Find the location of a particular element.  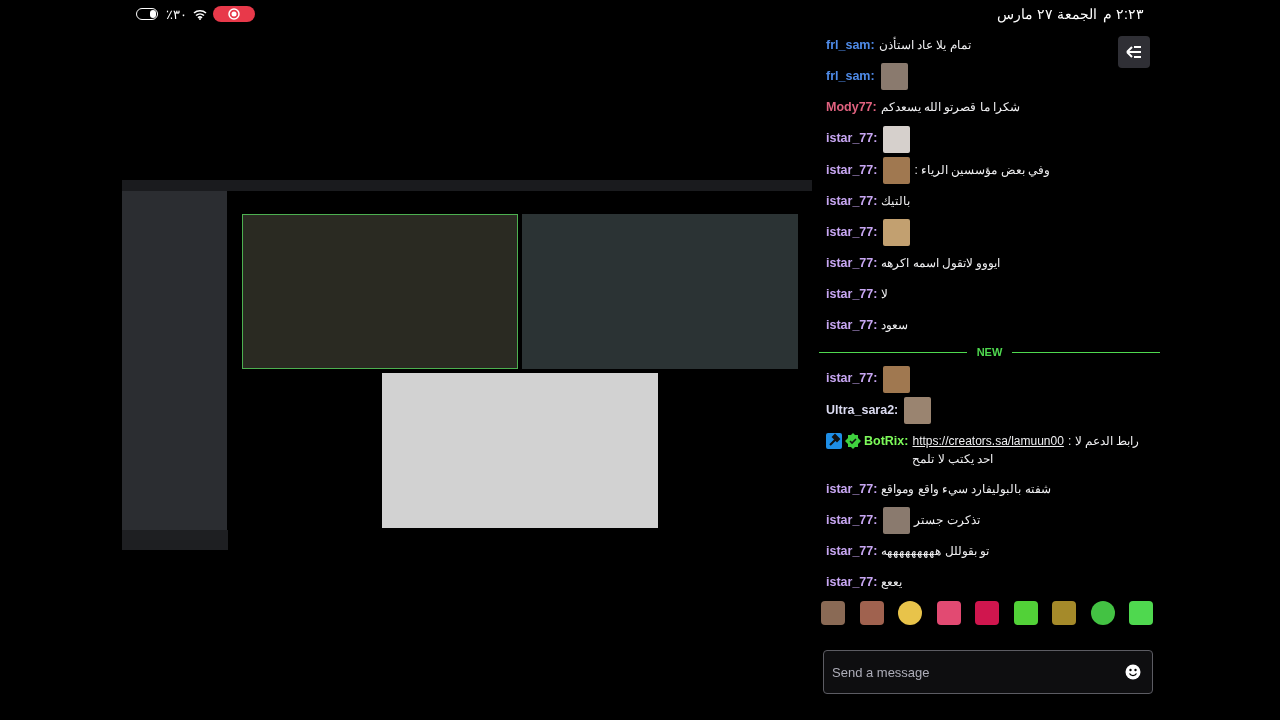

verified-badge-icon is located at coordinates (853, 440).